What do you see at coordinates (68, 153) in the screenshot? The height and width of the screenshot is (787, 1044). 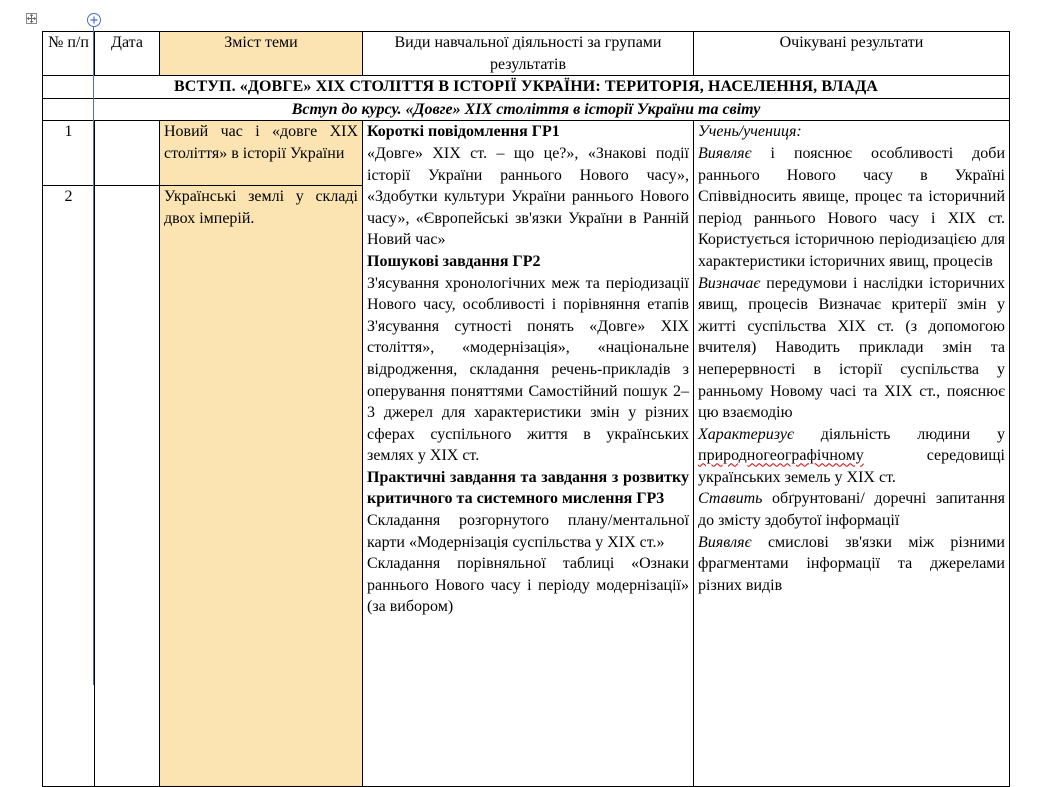 I see `row-num: 1` at bounding box center [68, 153].